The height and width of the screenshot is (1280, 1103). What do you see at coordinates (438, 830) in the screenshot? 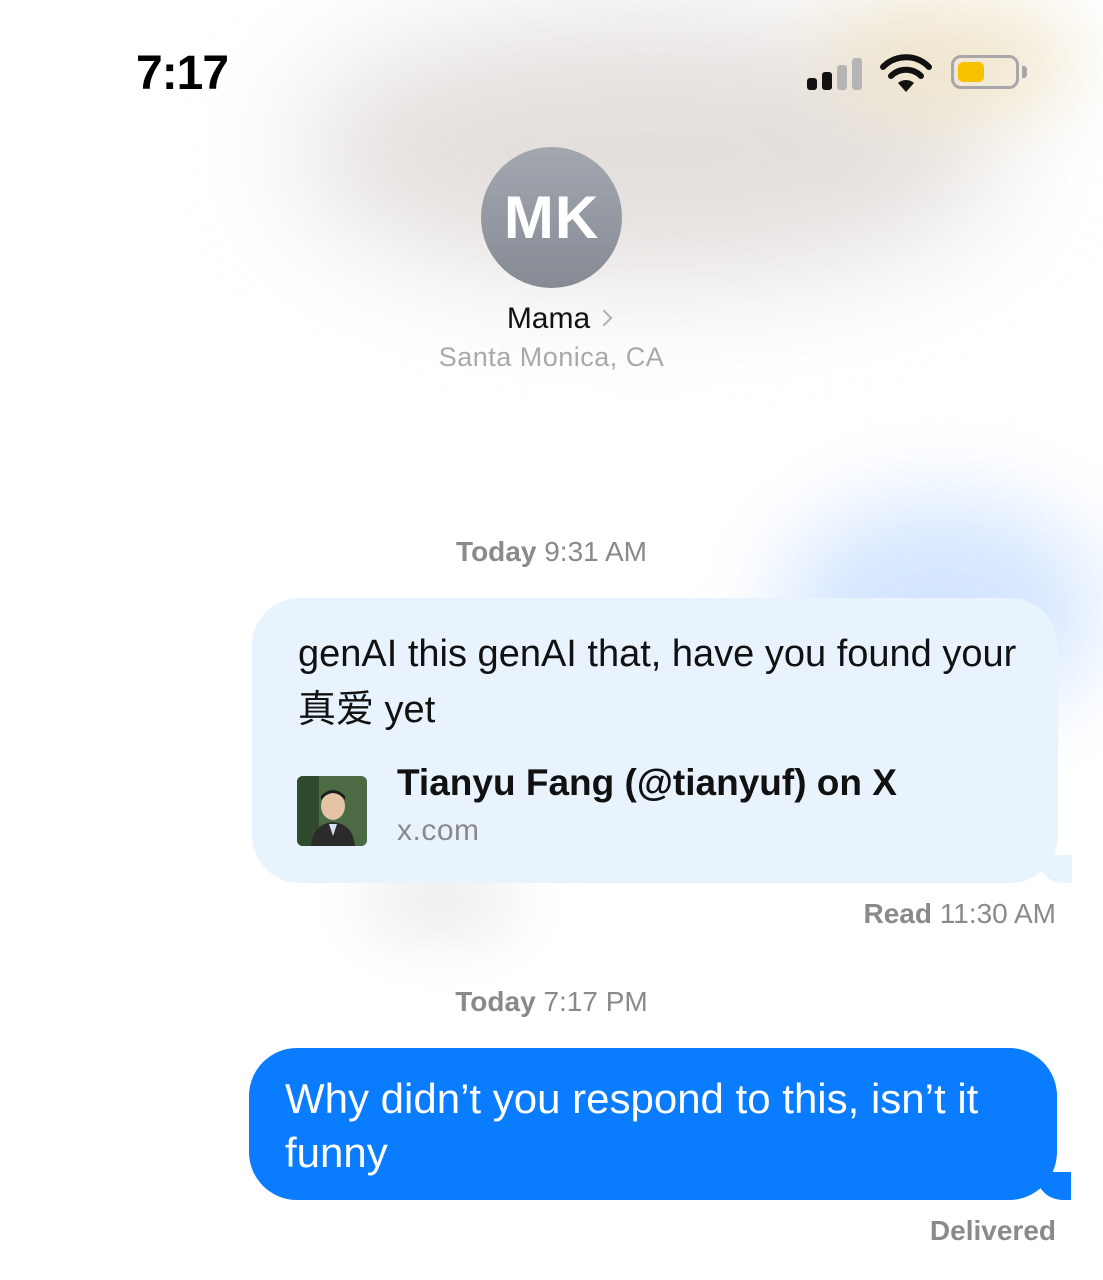
I see `link-preview-domain: x.com` at bounding box center [438, 830].